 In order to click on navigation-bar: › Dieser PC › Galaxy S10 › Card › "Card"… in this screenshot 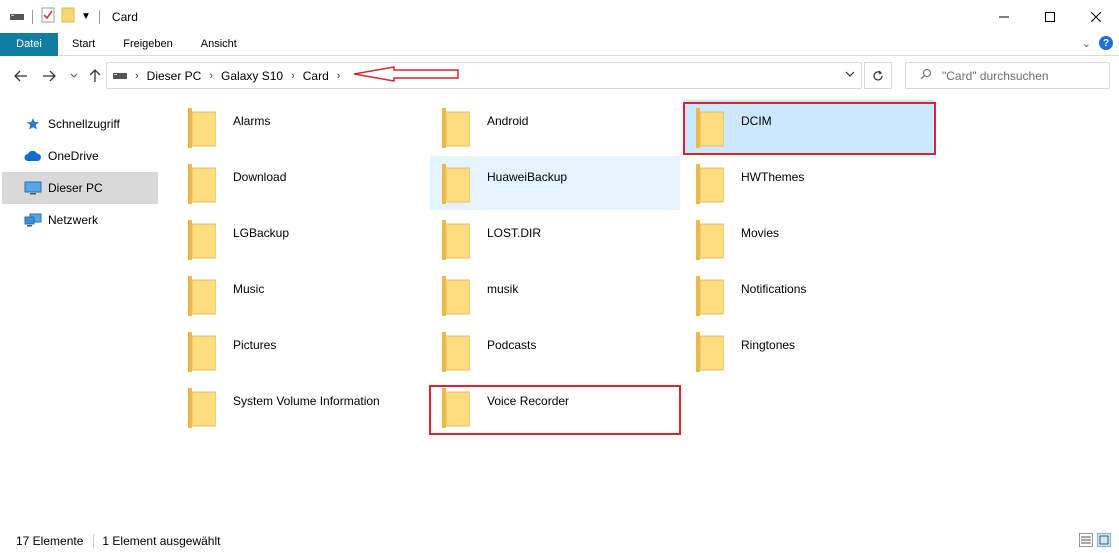, I will do `click(559, 76)`.